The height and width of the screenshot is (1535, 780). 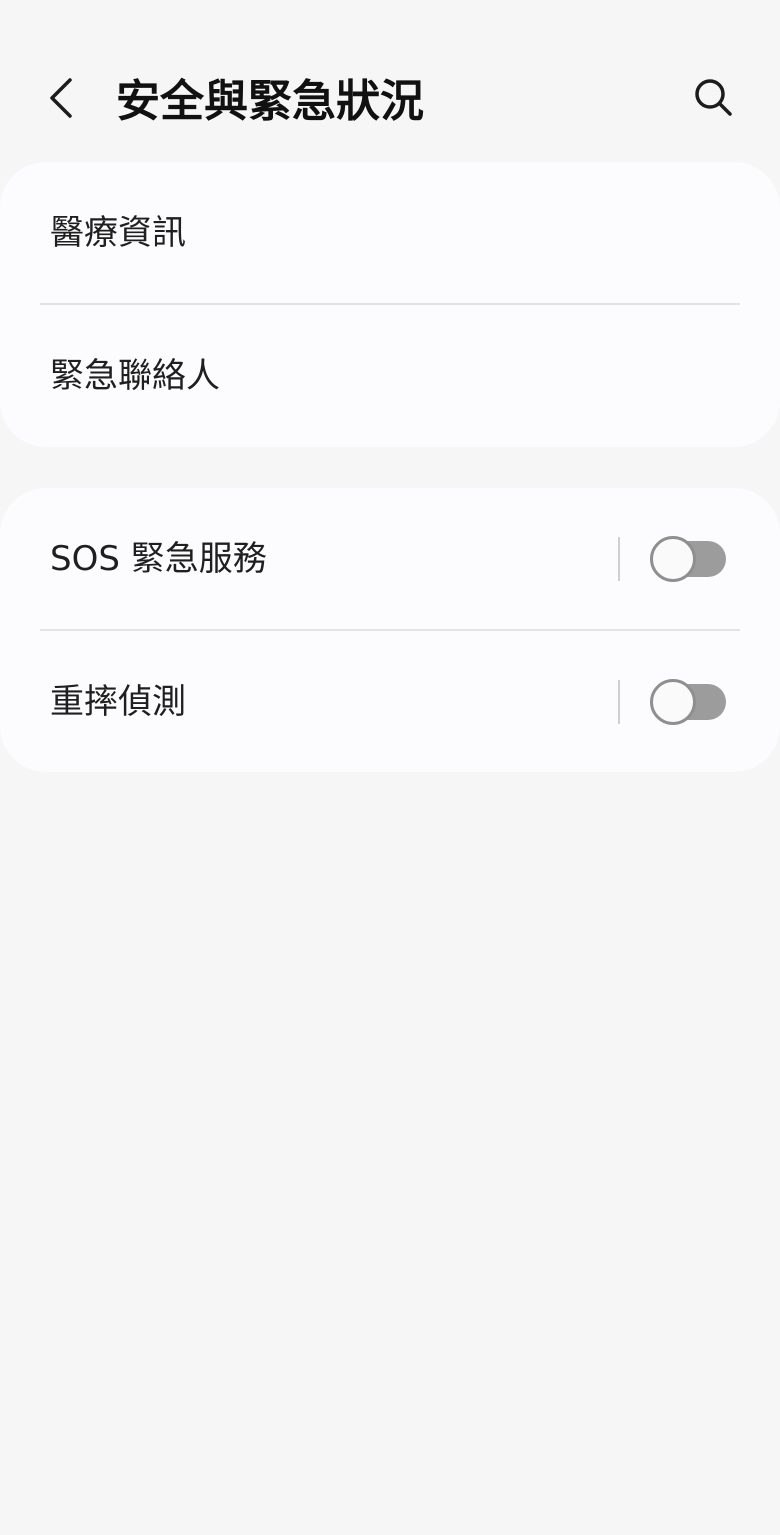 I want to click on emergency-contacts-label: 緊急聯絡人, so click(x=135, y=376).